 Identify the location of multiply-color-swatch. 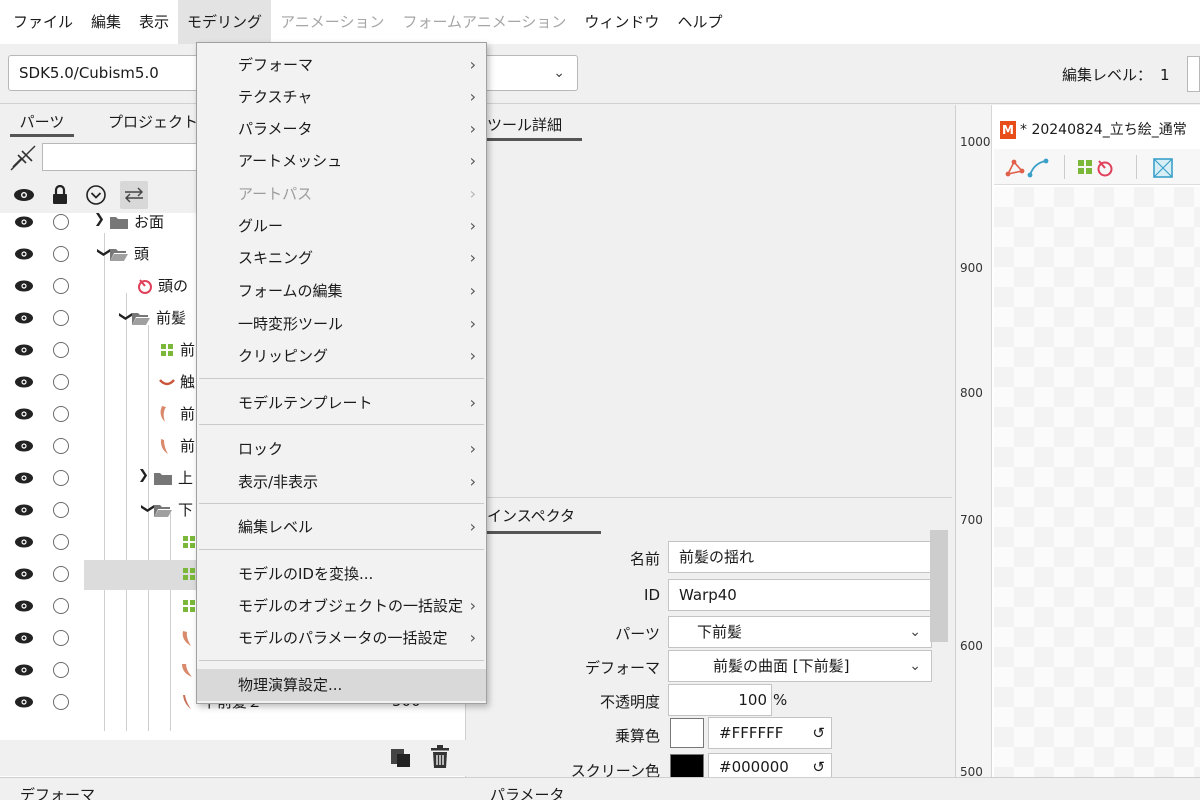
(687, 733).